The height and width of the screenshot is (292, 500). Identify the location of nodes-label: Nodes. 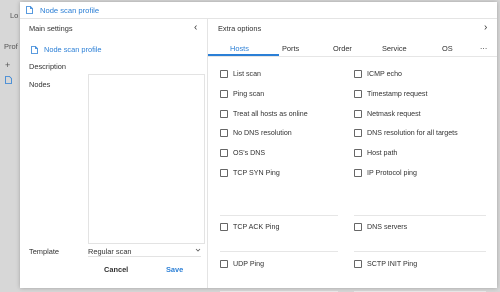
(40, 84).